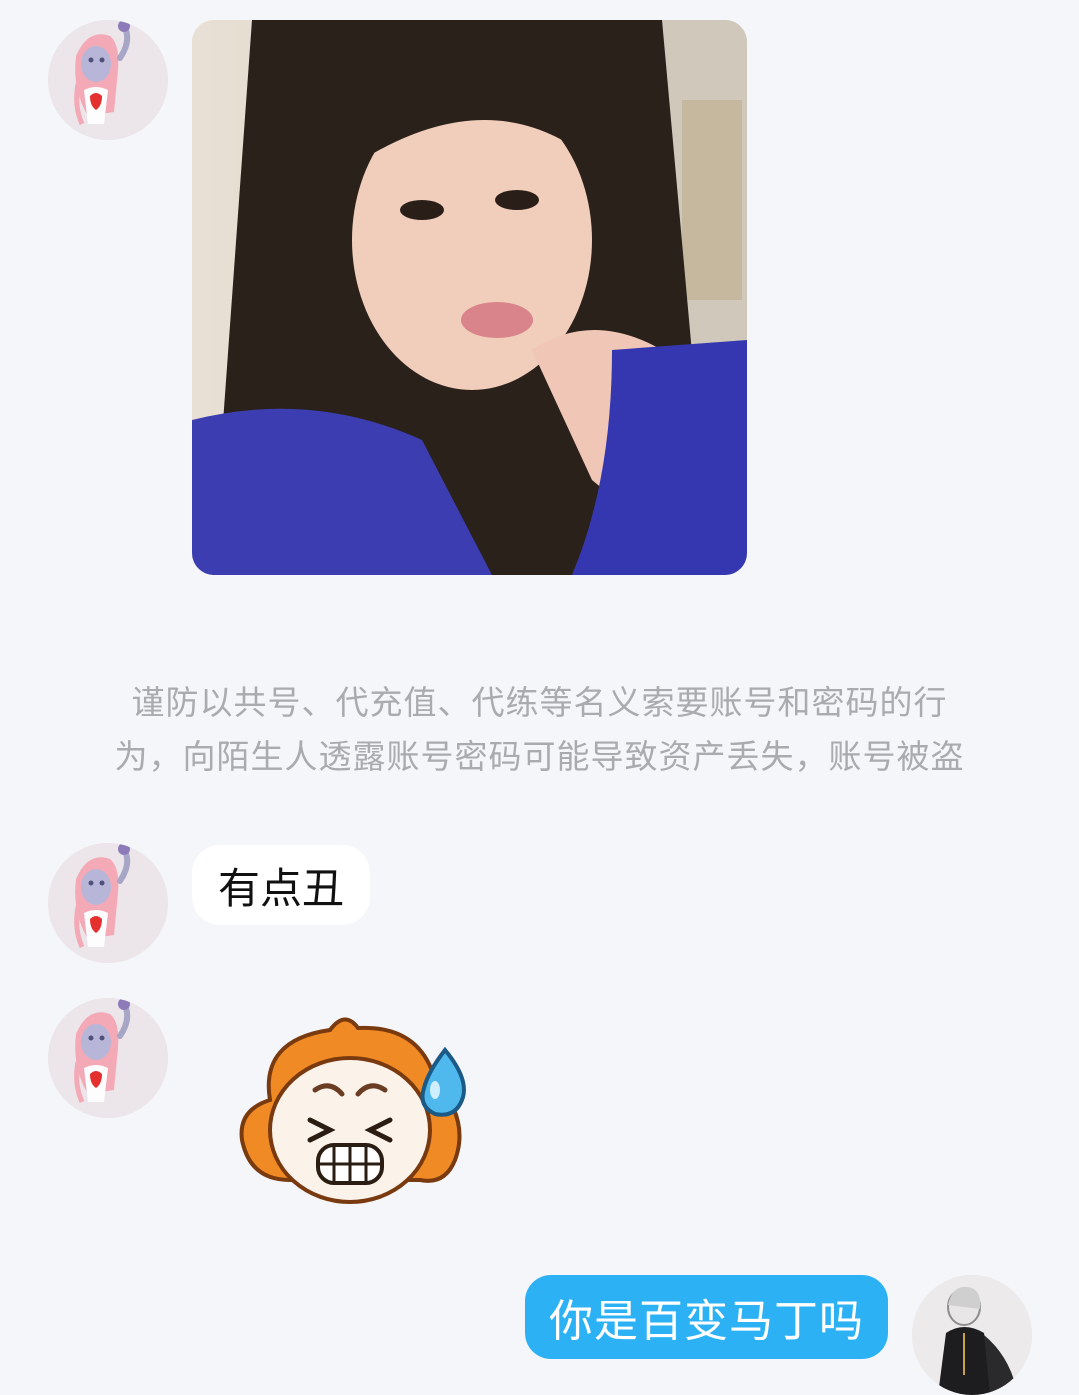 The width and height of the screenshot is (1079, 1395). What do you see at coordinates (706, 1321) in the screenshot?
I see `message-text: 你是百变马丁吗` at bounding box center [706, 1321].